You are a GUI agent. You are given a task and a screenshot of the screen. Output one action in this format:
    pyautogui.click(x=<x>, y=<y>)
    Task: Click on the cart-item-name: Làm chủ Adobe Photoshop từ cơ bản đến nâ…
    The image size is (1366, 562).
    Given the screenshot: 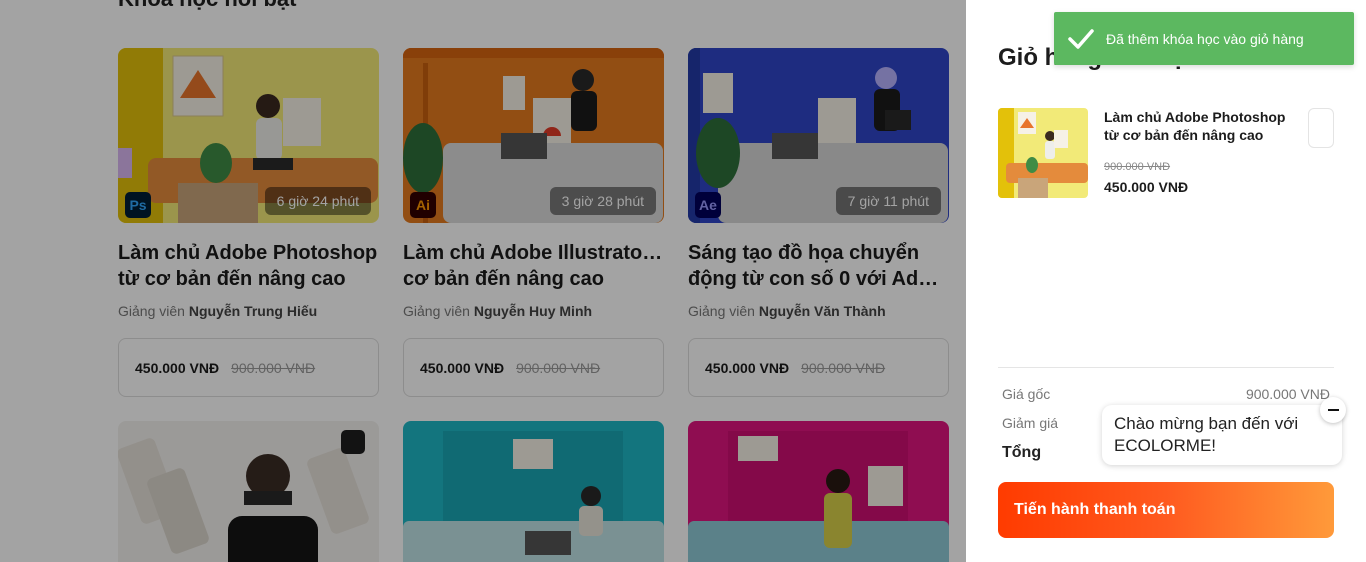 What is the action you would take?
    pyautogui.click(x=1204, y=126)
    